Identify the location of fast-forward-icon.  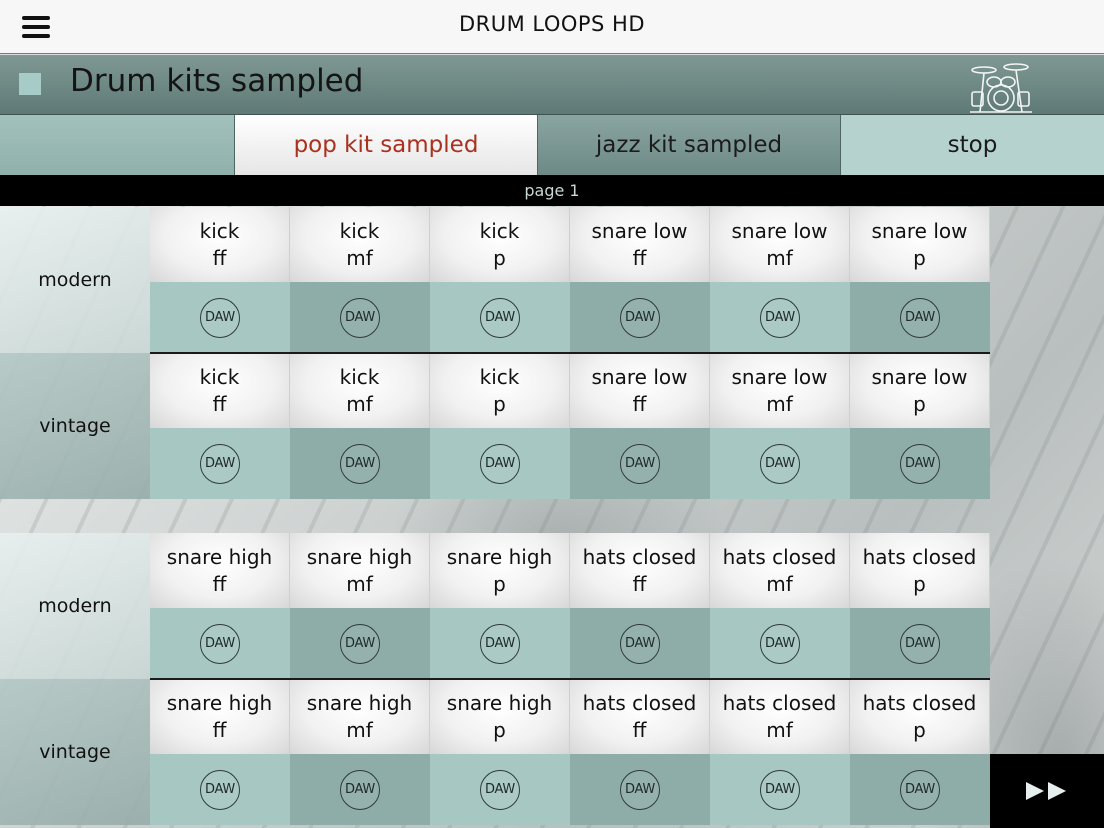
(1046, 791).